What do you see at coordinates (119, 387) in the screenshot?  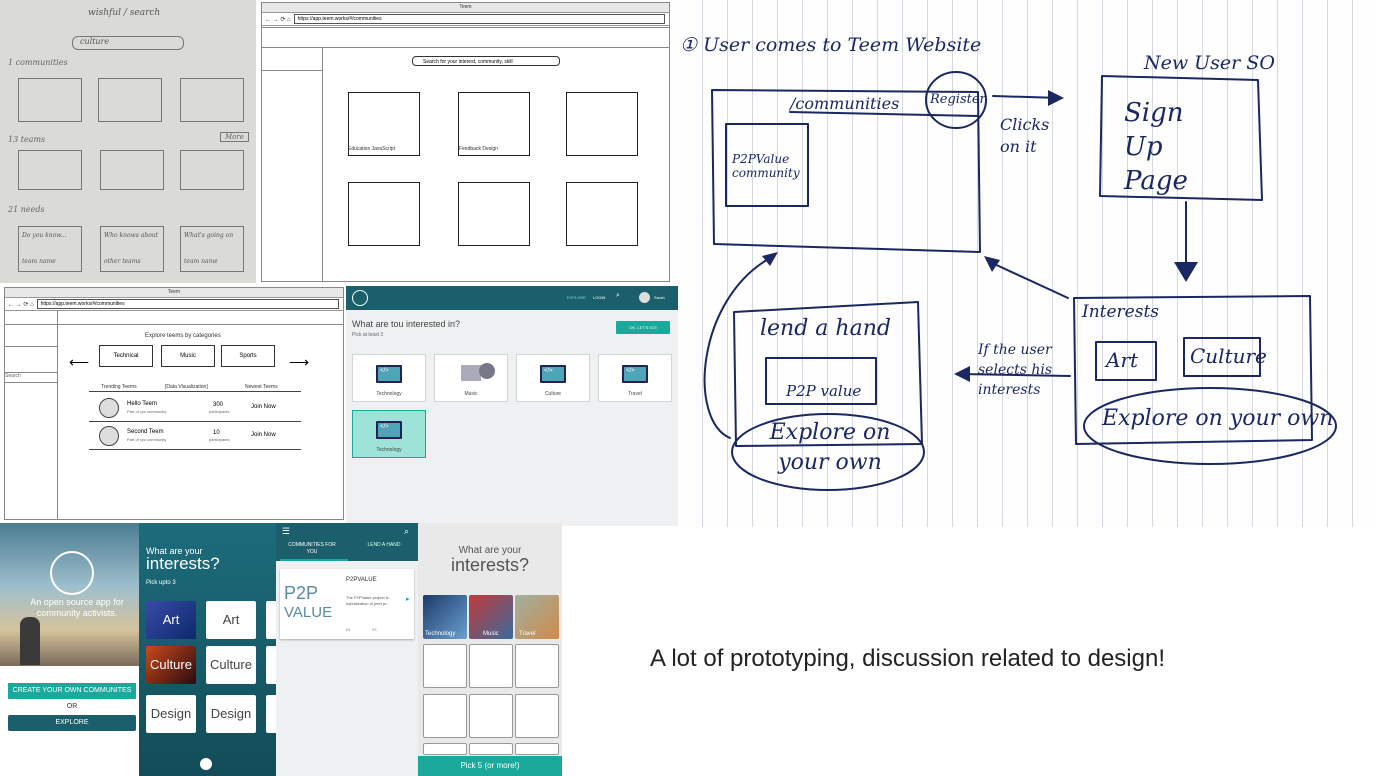 I see `col-trending: Trending Teems` at bounding box center [119, 387].